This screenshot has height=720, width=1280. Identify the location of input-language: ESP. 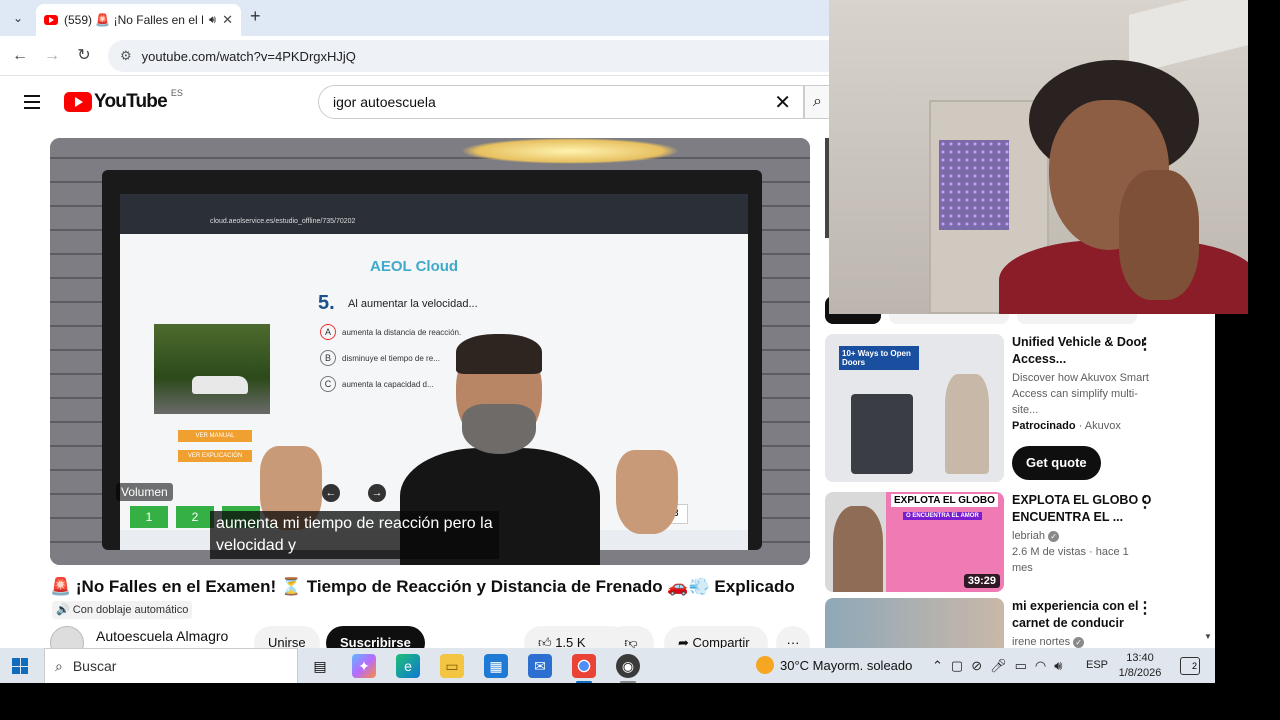
(1097, 665).